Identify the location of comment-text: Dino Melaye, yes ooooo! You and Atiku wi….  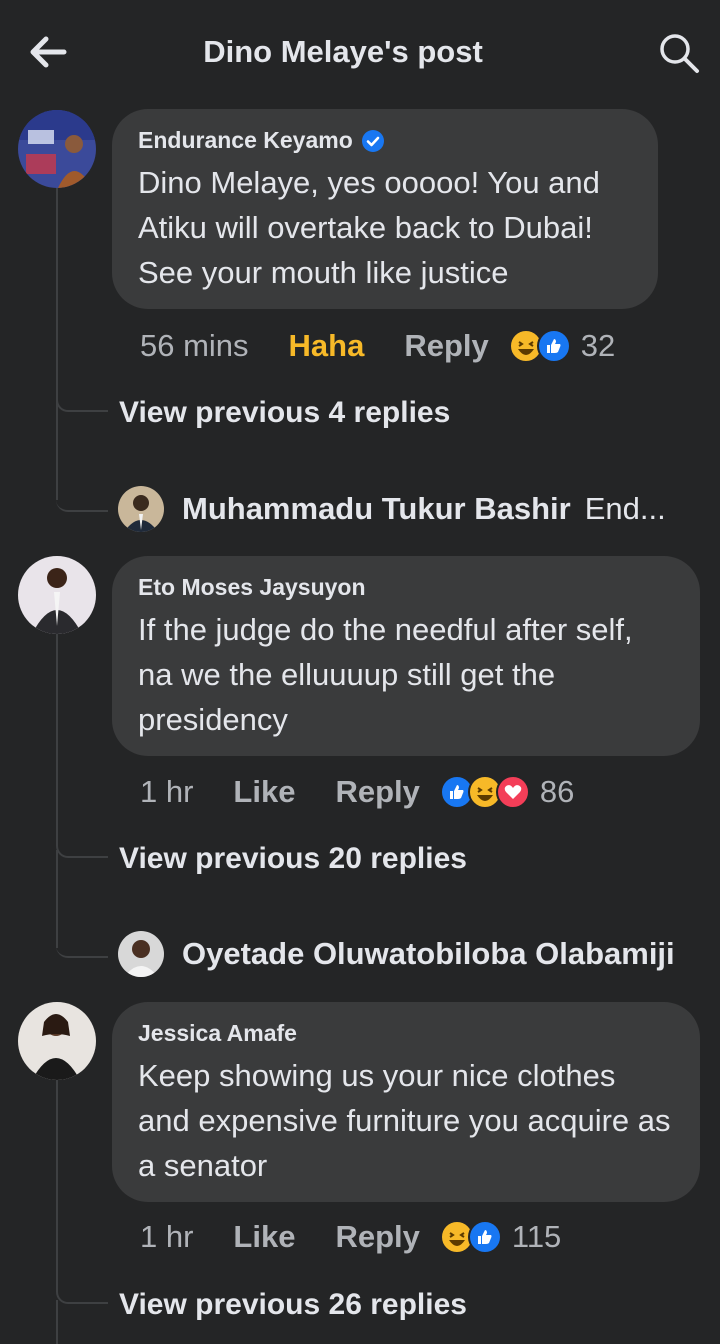
(369, 227).